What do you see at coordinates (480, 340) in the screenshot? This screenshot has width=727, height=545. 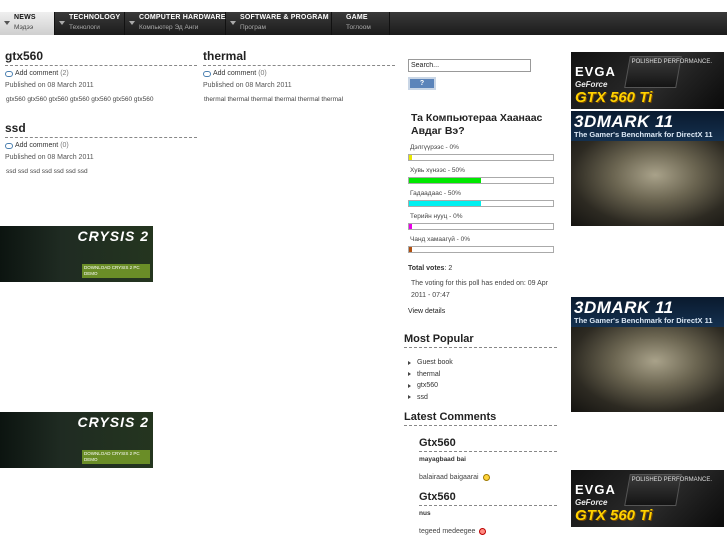 I see `most-popular-title: Most Popular` at bounding box center [480, 340].